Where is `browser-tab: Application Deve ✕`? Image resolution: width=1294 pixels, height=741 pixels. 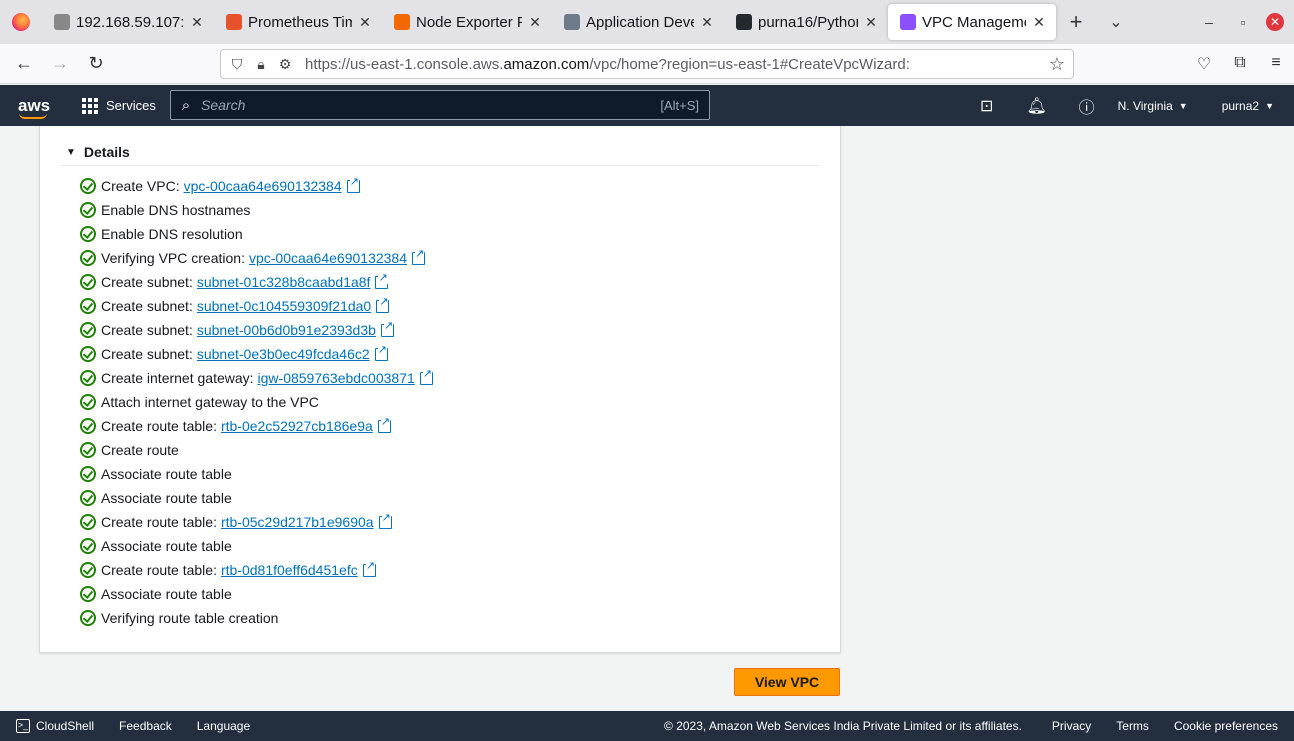 browser-tab: Application Deve ✕ is located at coordinates (638, 22).